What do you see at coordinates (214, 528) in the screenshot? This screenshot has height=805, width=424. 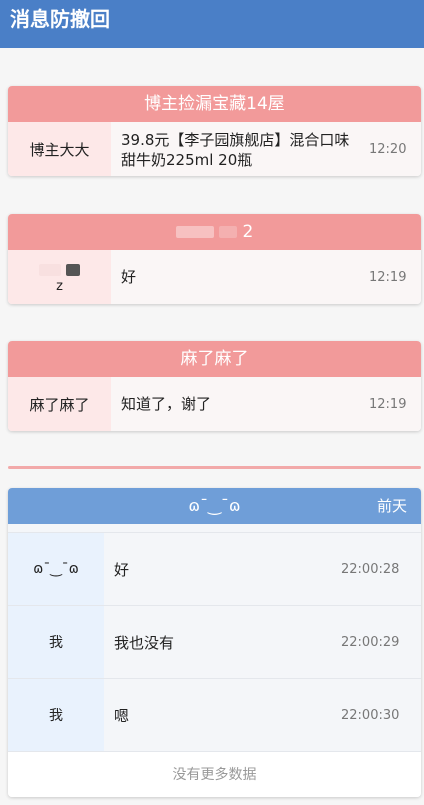 I see `spacer` at bounding box center [214, 528].